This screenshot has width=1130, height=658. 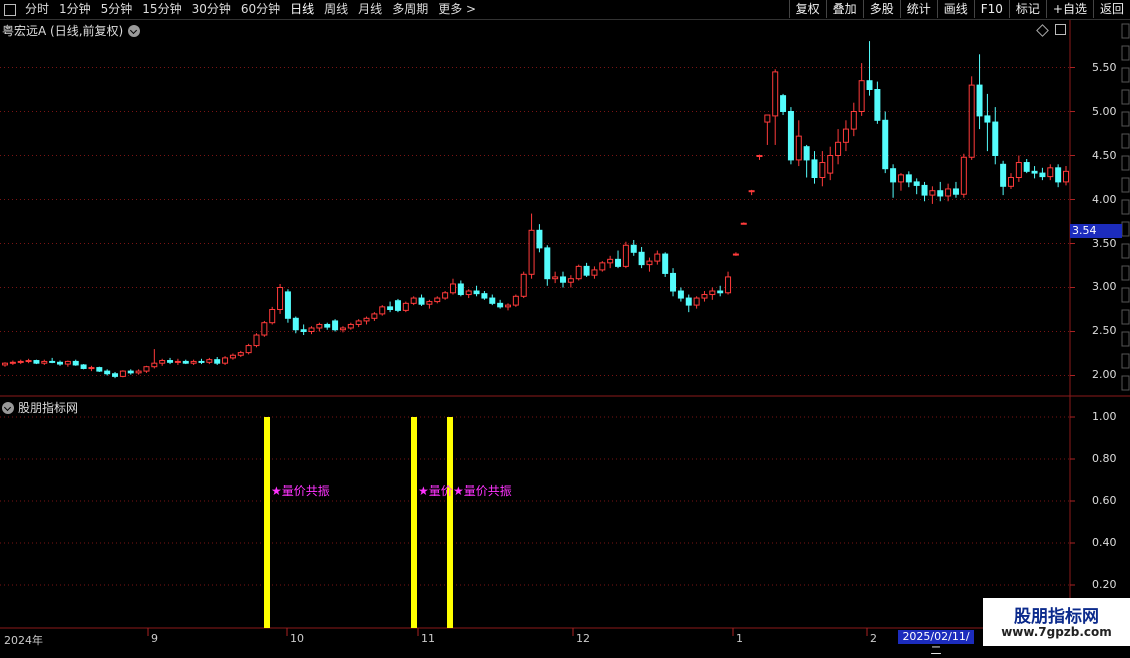 I want to click on f10-button: F10, so click(x=991, y=9).